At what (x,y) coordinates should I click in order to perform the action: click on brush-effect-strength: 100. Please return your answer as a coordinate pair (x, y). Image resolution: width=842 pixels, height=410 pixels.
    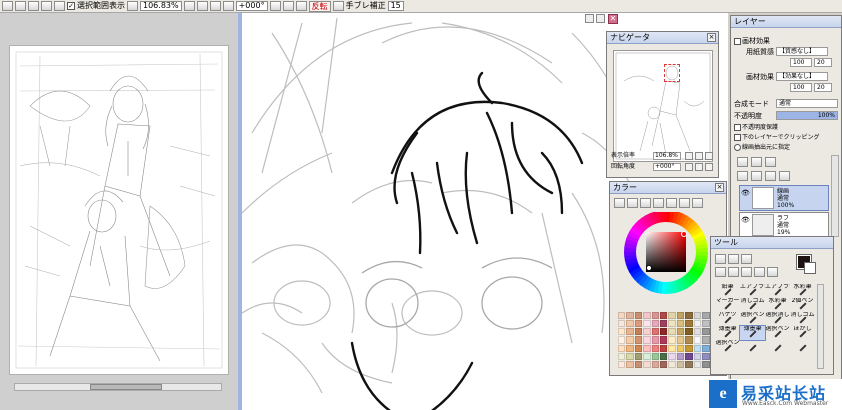
    Looking at the image, I should click on (801, 87).